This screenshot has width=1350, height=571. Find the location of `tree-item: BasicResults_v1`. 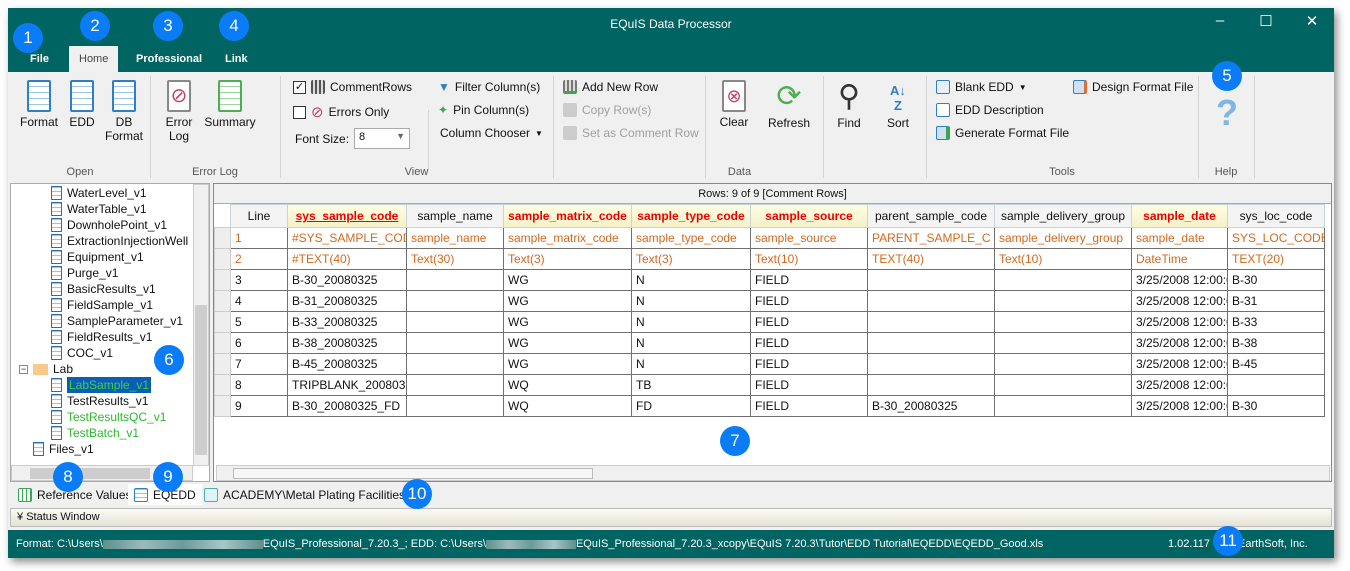

tree-item: BasicResults_v1 is located at coordinates (103, 289).